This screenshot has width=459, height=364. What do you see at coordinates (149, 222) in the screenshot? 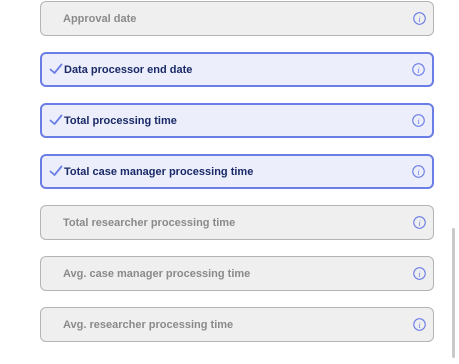
I see `option-label: Total researcher processing time` at bounding box center [149, 222].